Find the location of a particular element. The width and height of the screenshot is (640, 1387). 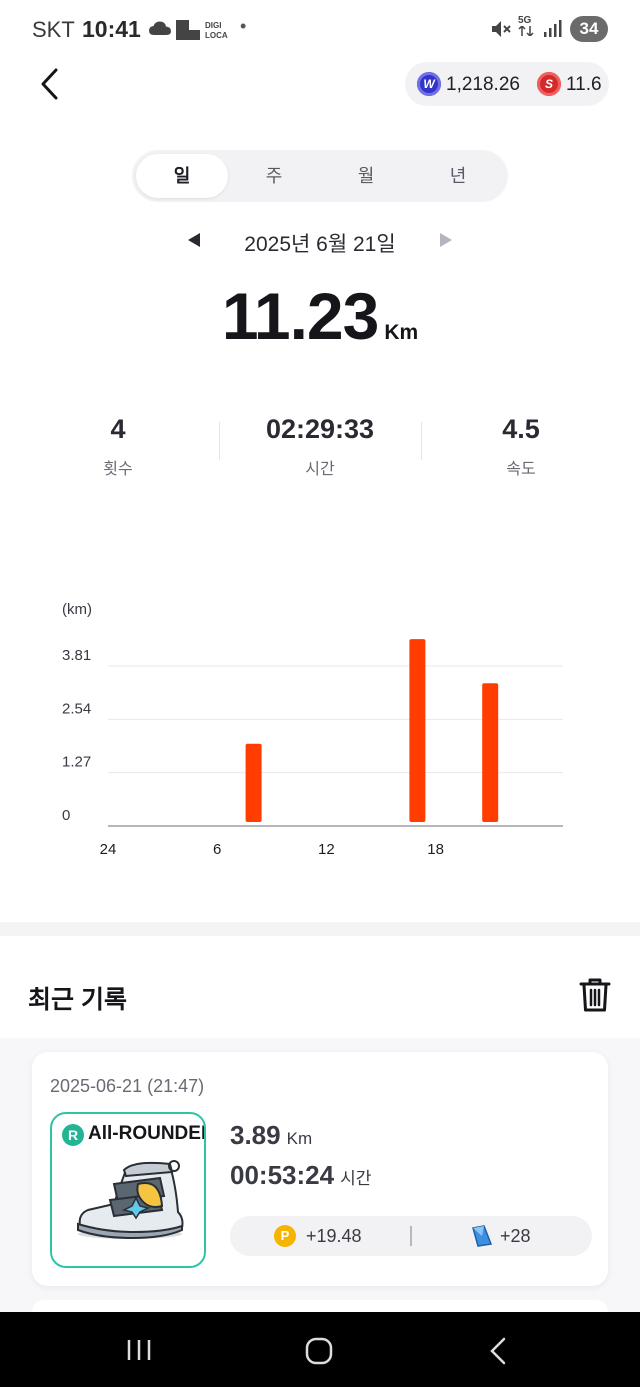

previous-date-button is located at coordinates (194, 242).